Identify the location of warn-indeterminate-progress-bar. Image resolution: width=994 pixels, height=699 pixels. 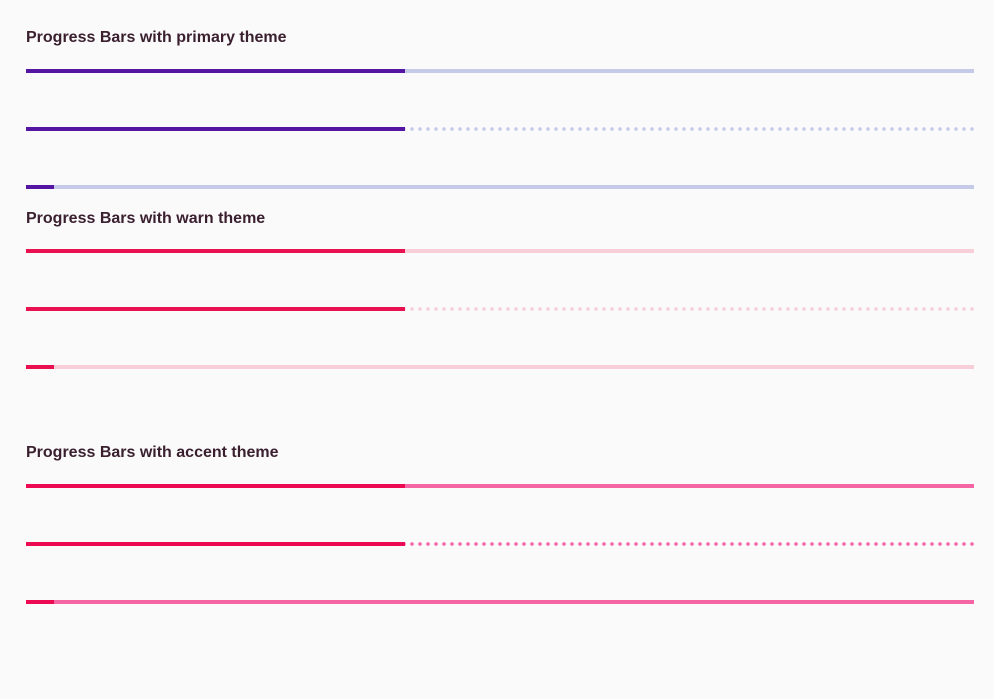
(500, 367).